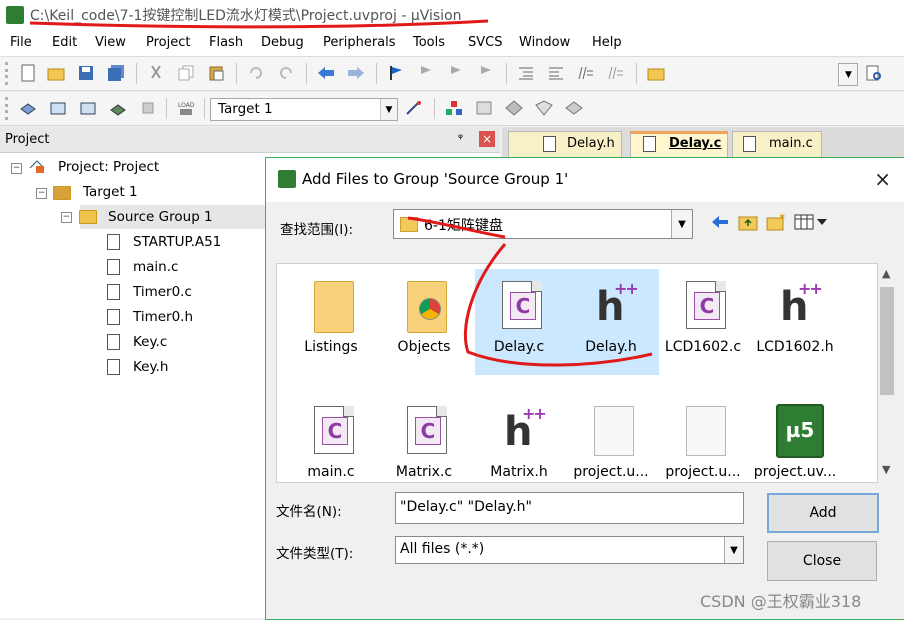  Describe the element at coordinates (748, 222) in the screenshot. I see `up-folder-icon` at that location.